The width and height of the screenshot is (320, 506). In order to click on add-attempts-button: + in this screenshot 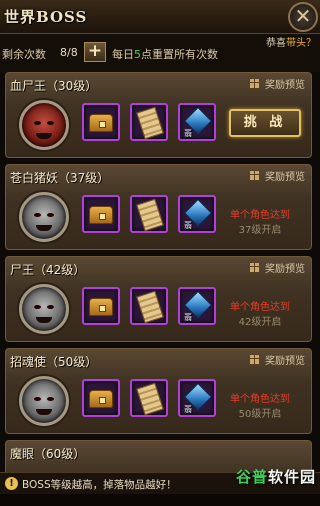, I will do `click(95, 52)`.